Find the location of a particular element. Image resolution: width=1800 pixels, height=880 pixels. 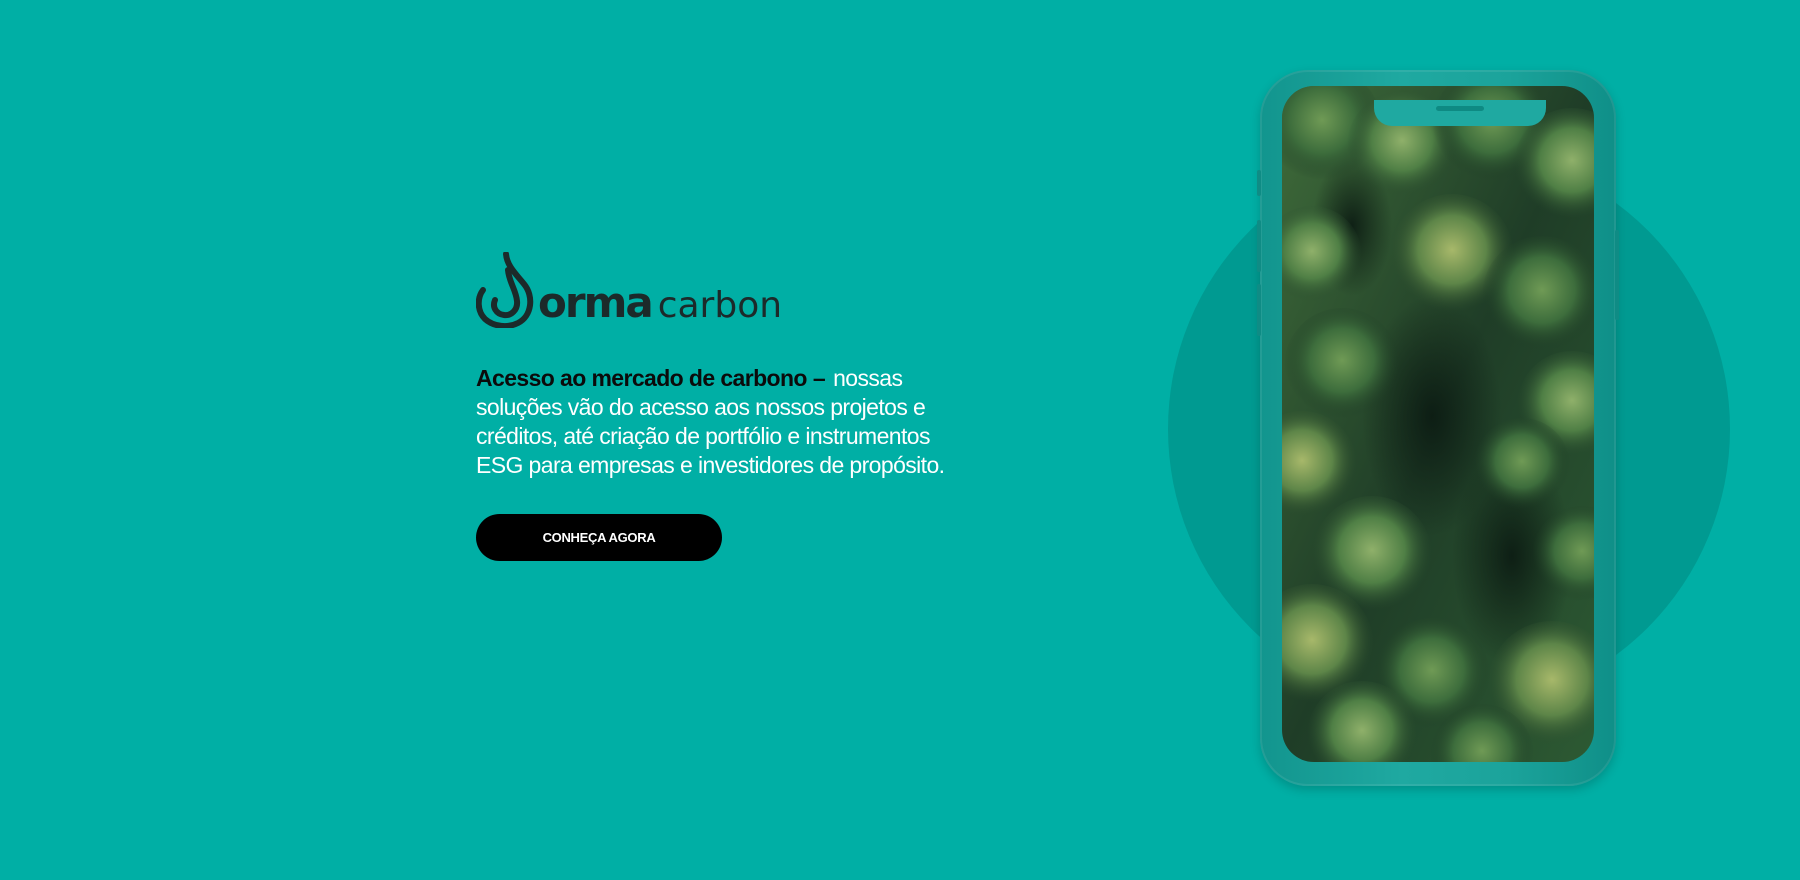

phone-side-button is located at coordinates (1259, 183).